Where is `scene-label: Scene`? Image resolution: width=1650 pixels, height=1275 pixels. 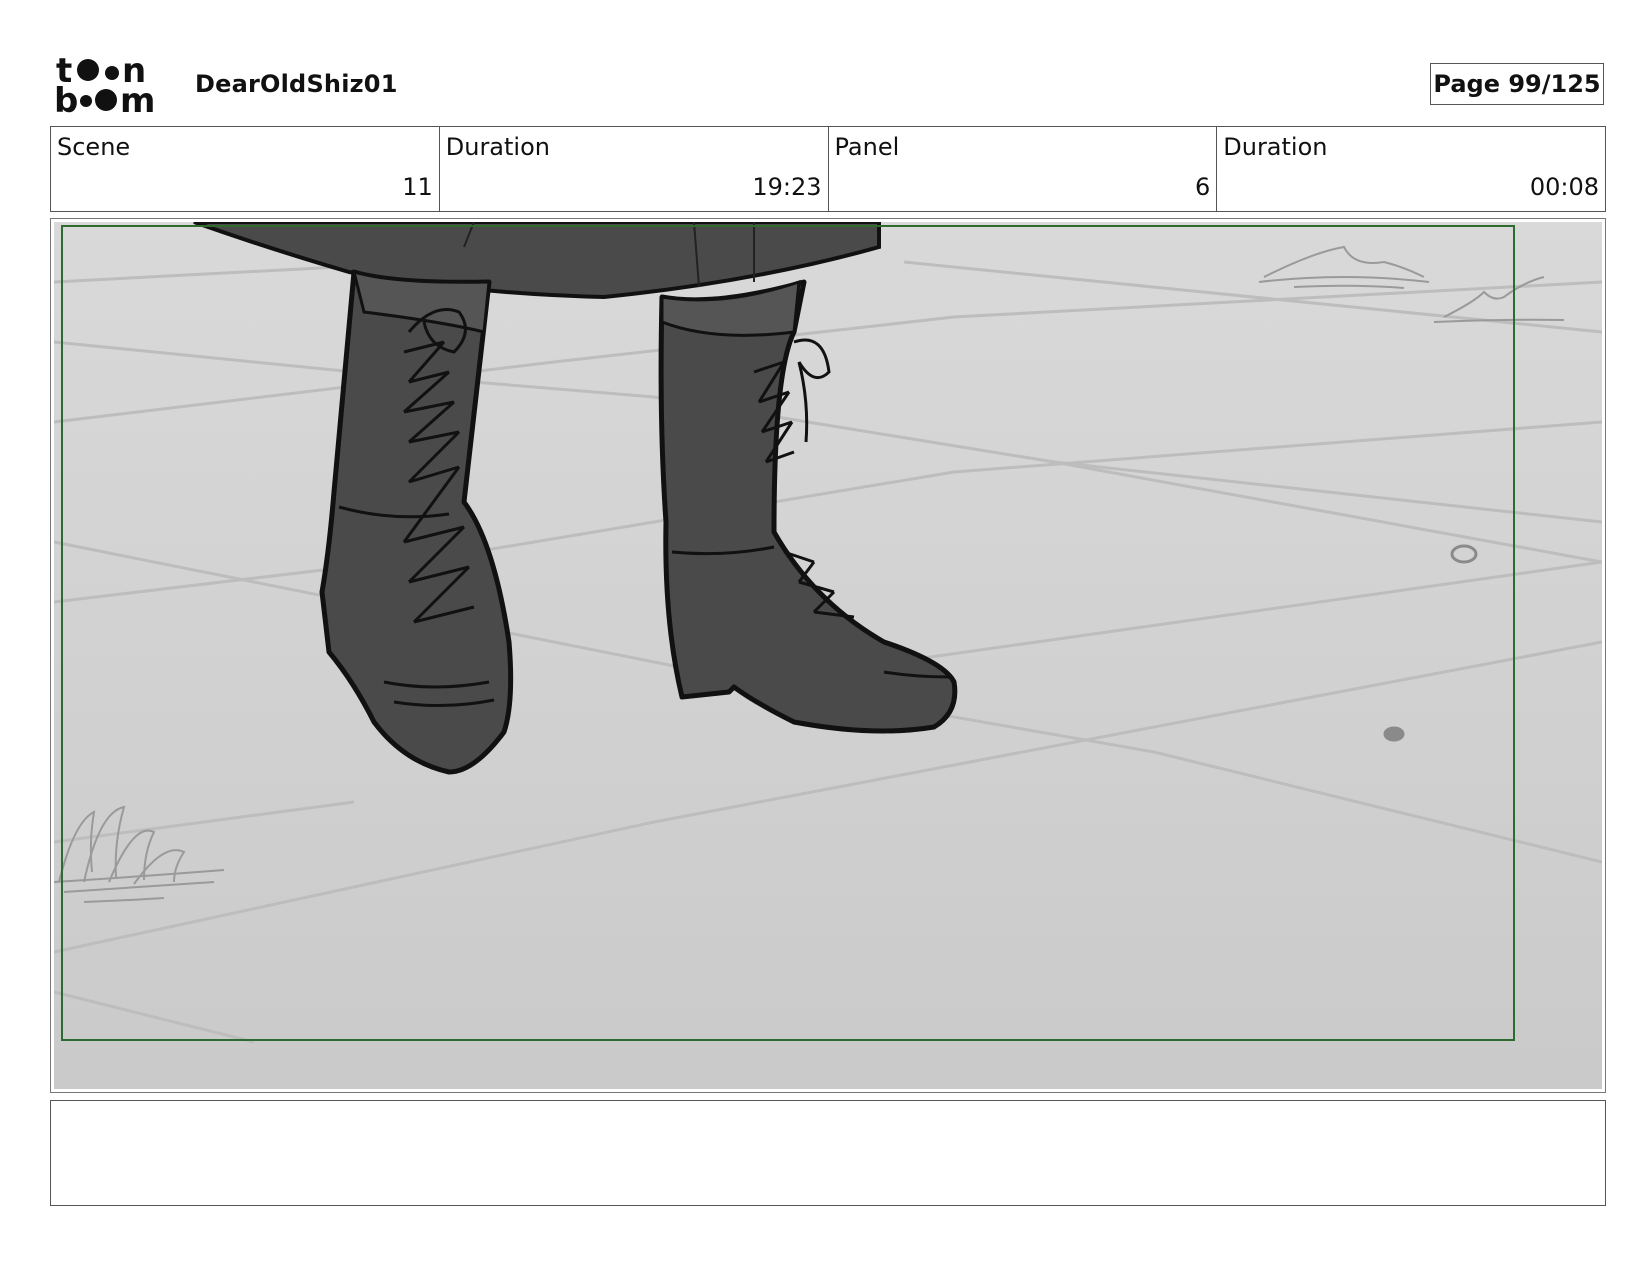 scene-label: Scene is located at coordinates (94, 147).